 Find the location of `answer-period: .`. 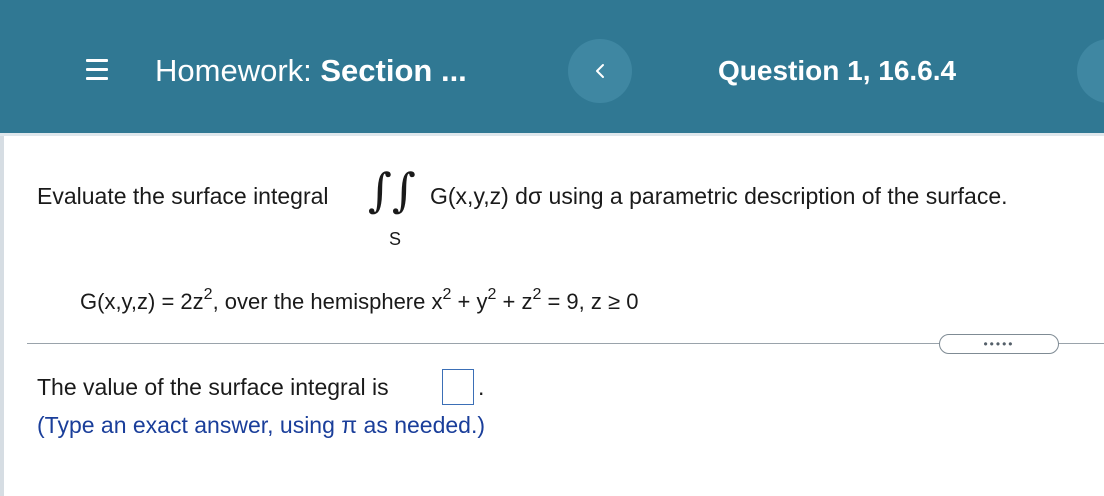

answer-period: . is located at coordinates (481, 387).